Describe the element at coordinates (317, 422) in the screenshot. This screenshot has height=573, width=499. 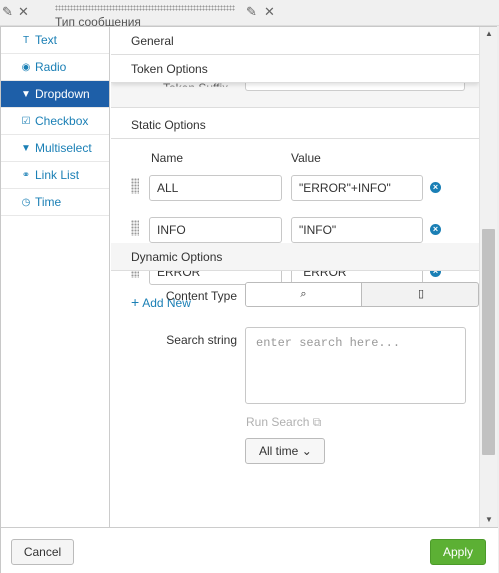
I see `external-link-icon: ⧉` at that location.